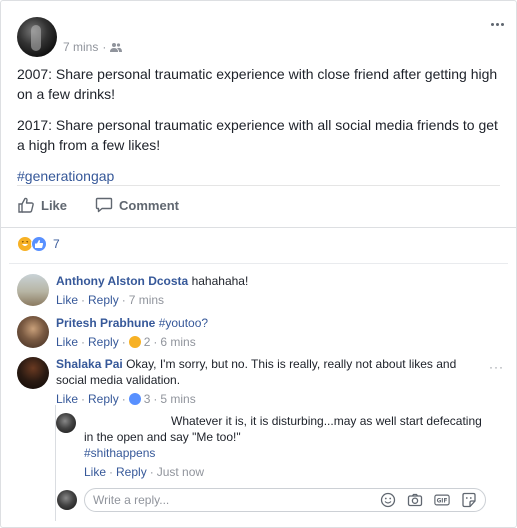 The width and height of the screenshot is (517, 528). What do you see at coordinates (105, 323) in the screenshot?
I see `commenter-name: Pritesh Prabhune` at bounding box center [105, 323].